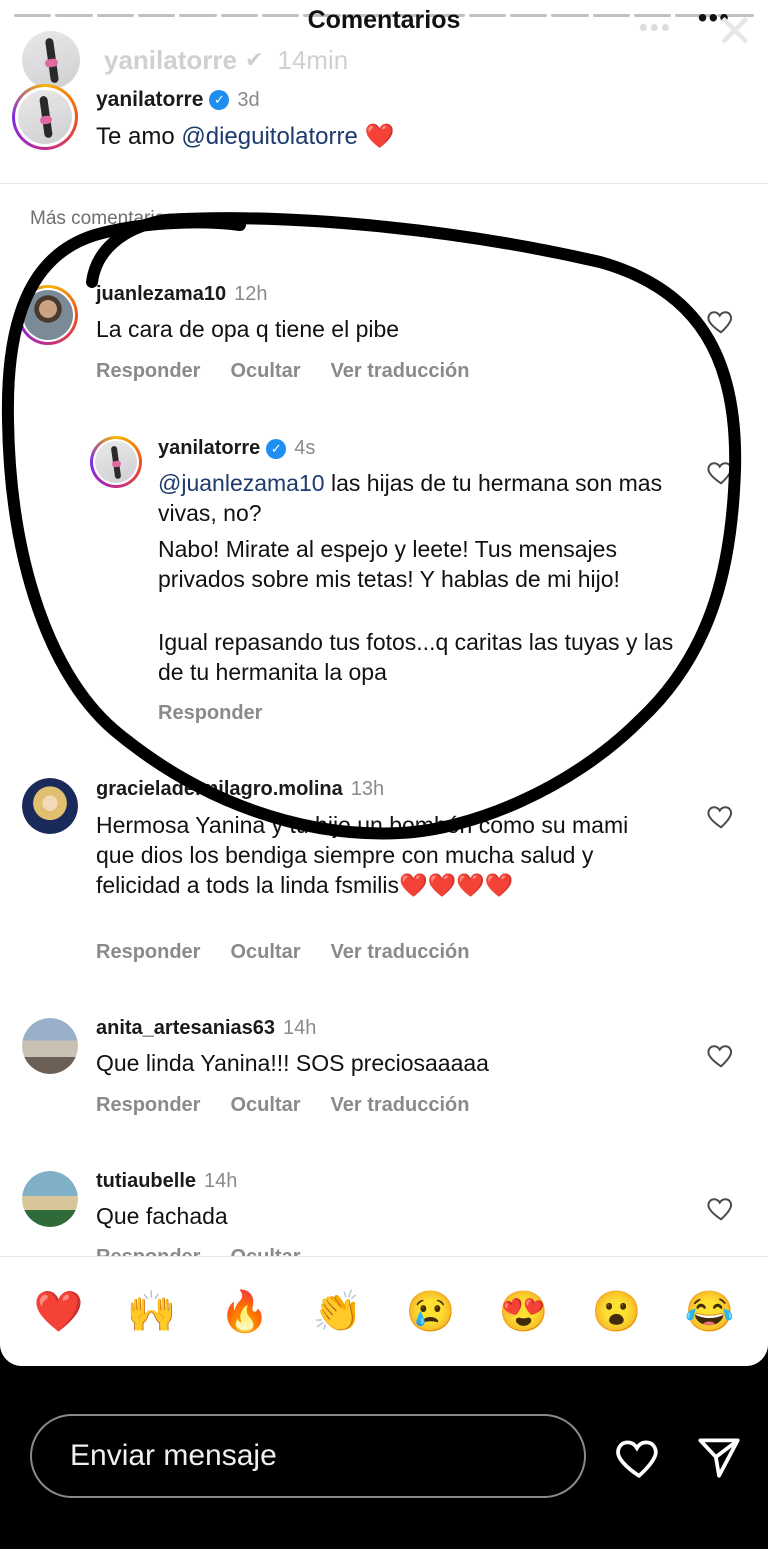 The width and height of the screenshot is (768, 1549). What do you see at coordinates (367, 789) in the screenshot?
I see `comment-time: 13h` at bounding box center [367, 789].